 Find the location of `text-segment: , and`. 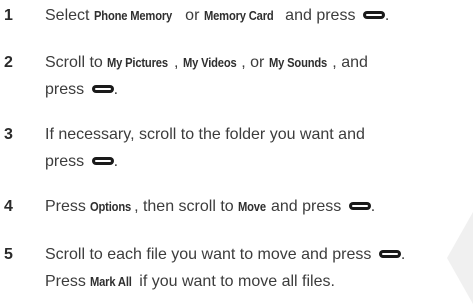

text-segment: , and is located at coordinates (350, 62).